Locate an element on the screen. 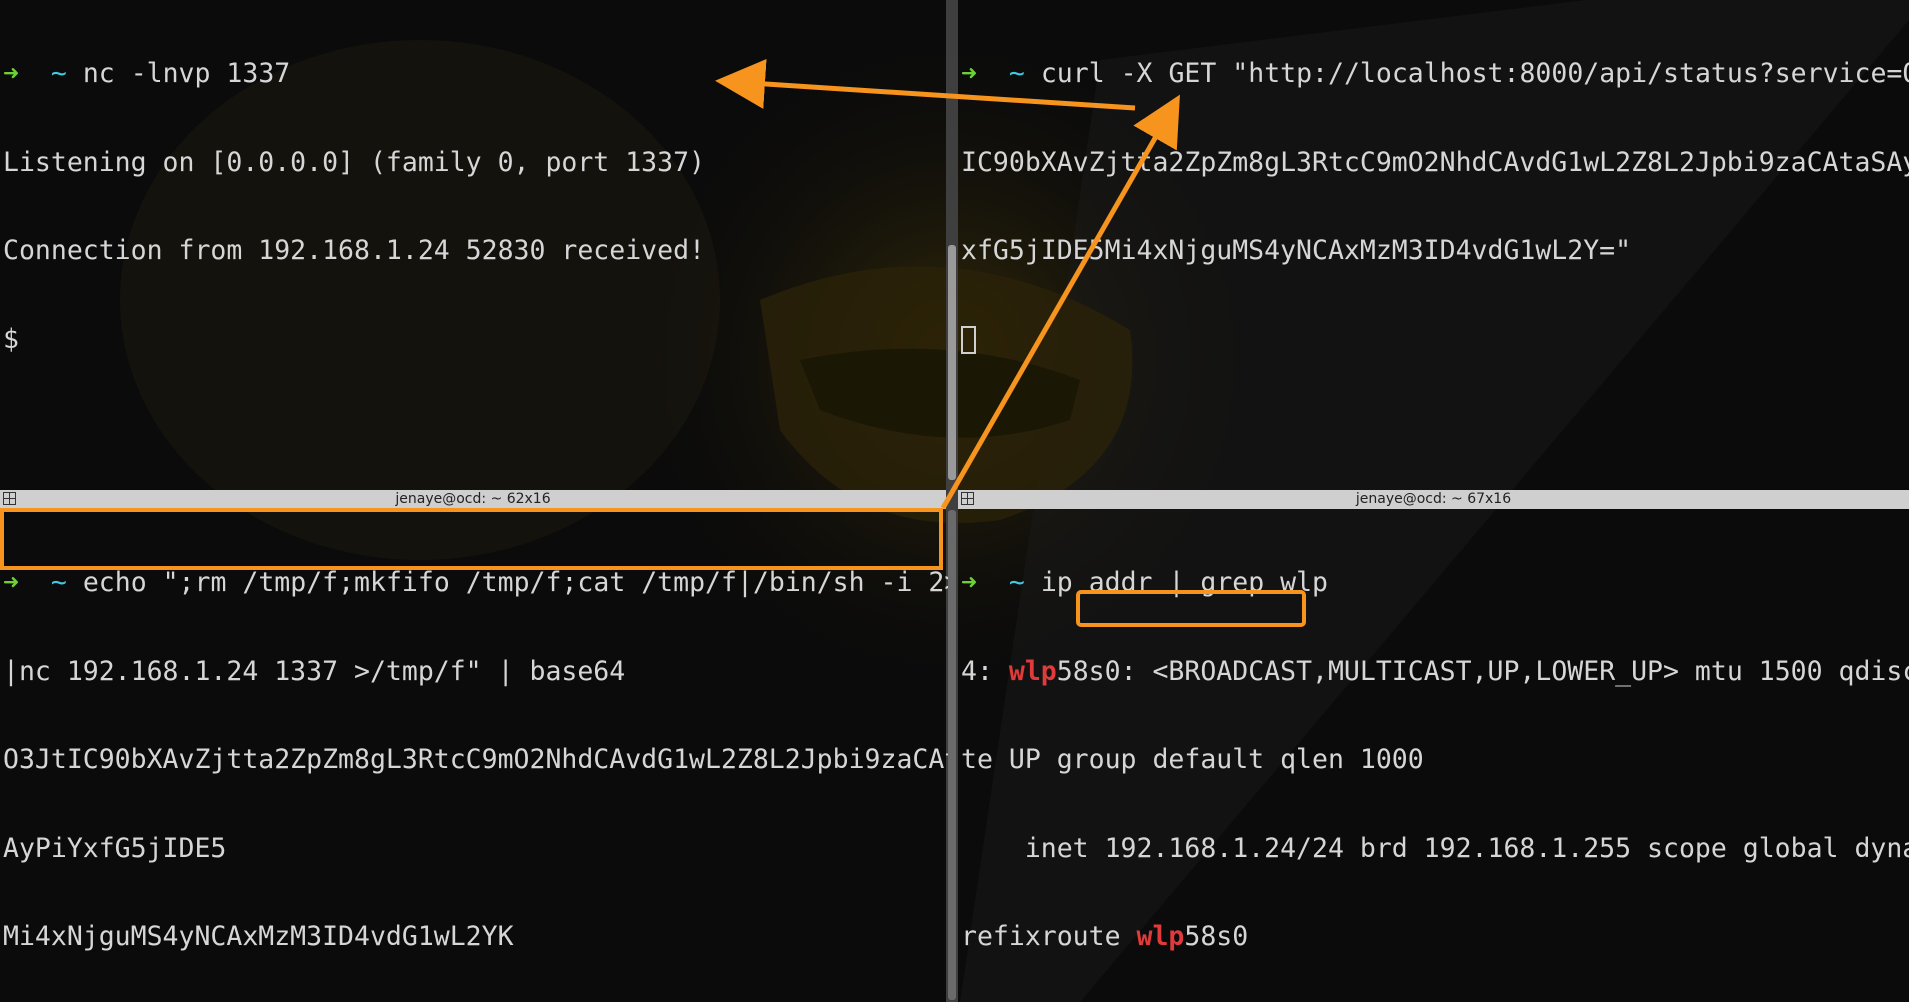 Image resolution: width=1909 pixels, height=1002 pixels. terminal-line: AyPiYxfG5jIDE5 is located at coordinates (115, 848).